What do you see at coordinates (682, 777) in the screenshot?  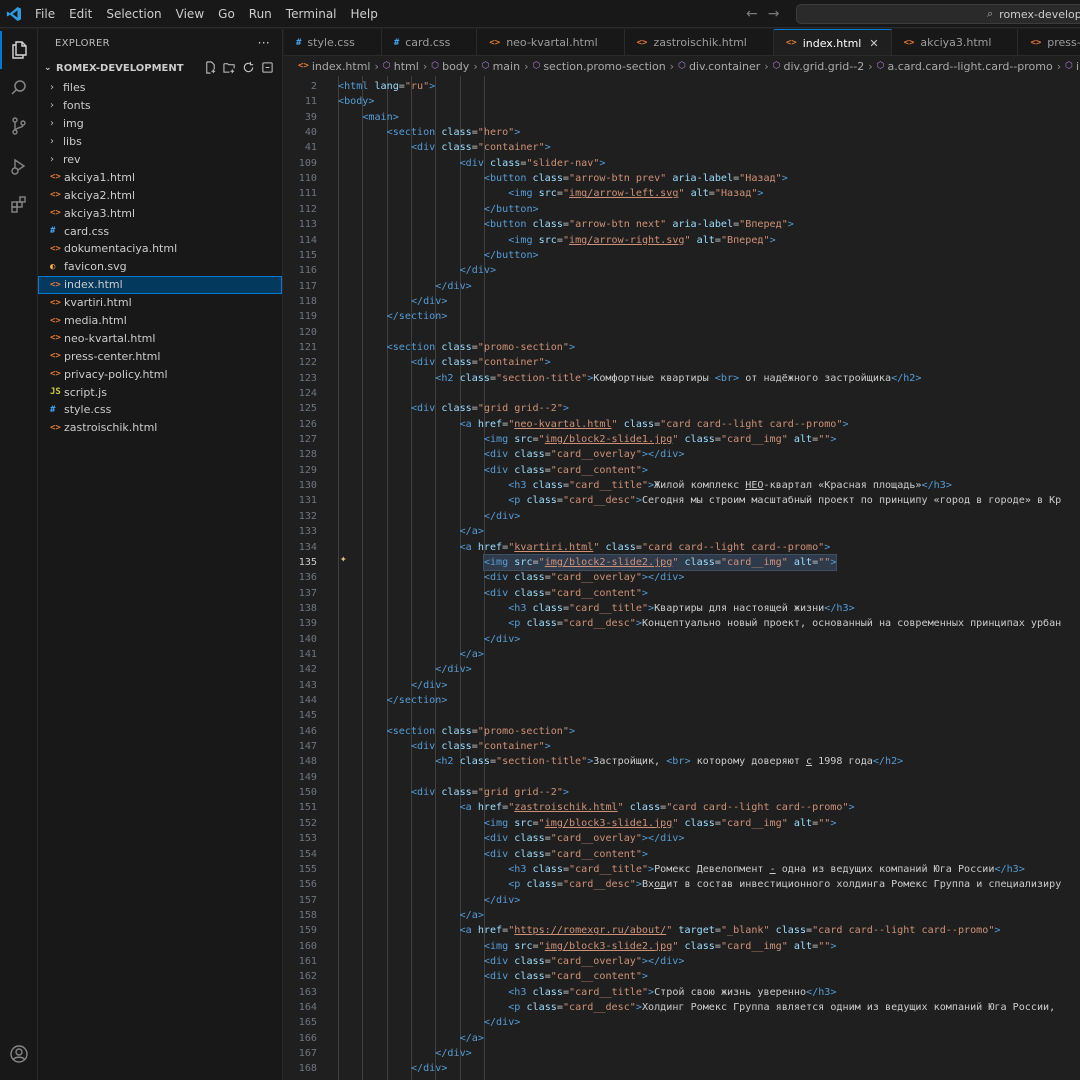 I see `code-line: 149` at bounding box center [682, 777].